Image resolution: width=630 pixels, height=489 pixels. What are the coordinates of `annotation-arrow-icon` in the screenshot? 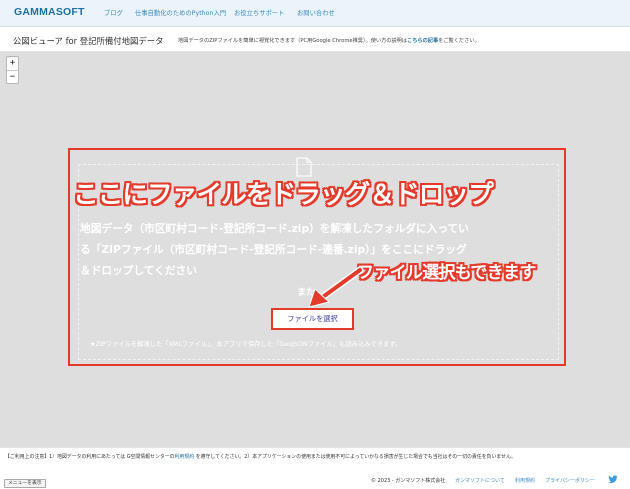 It's located at (336, 287).